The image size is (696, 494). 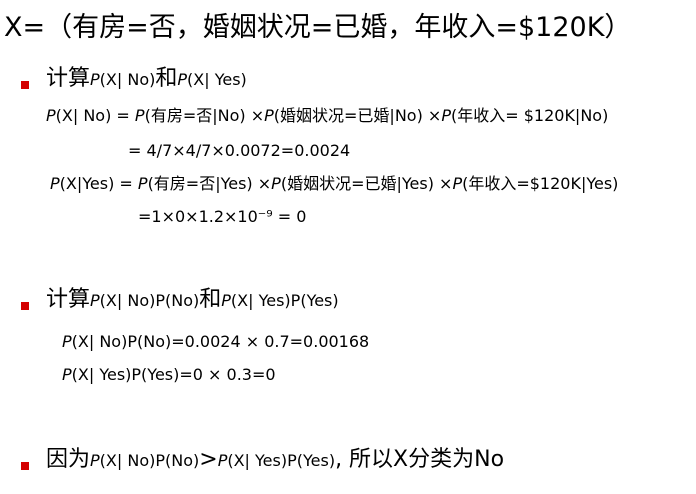 What do you see at coordinates (457, 183) in the screenshot?
I see `formula-yes-p-d: P` at bounding box center [457, 183].